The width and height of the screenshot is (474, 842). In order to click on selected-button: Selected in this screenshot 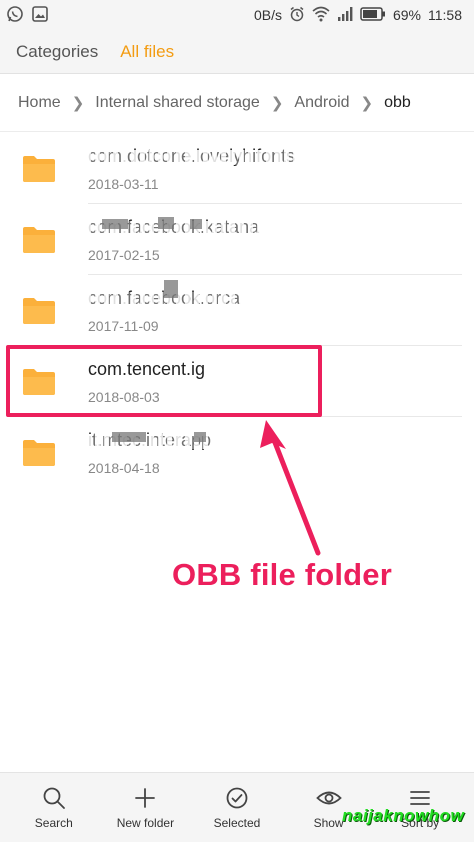, I will do `click(237, 808)`.